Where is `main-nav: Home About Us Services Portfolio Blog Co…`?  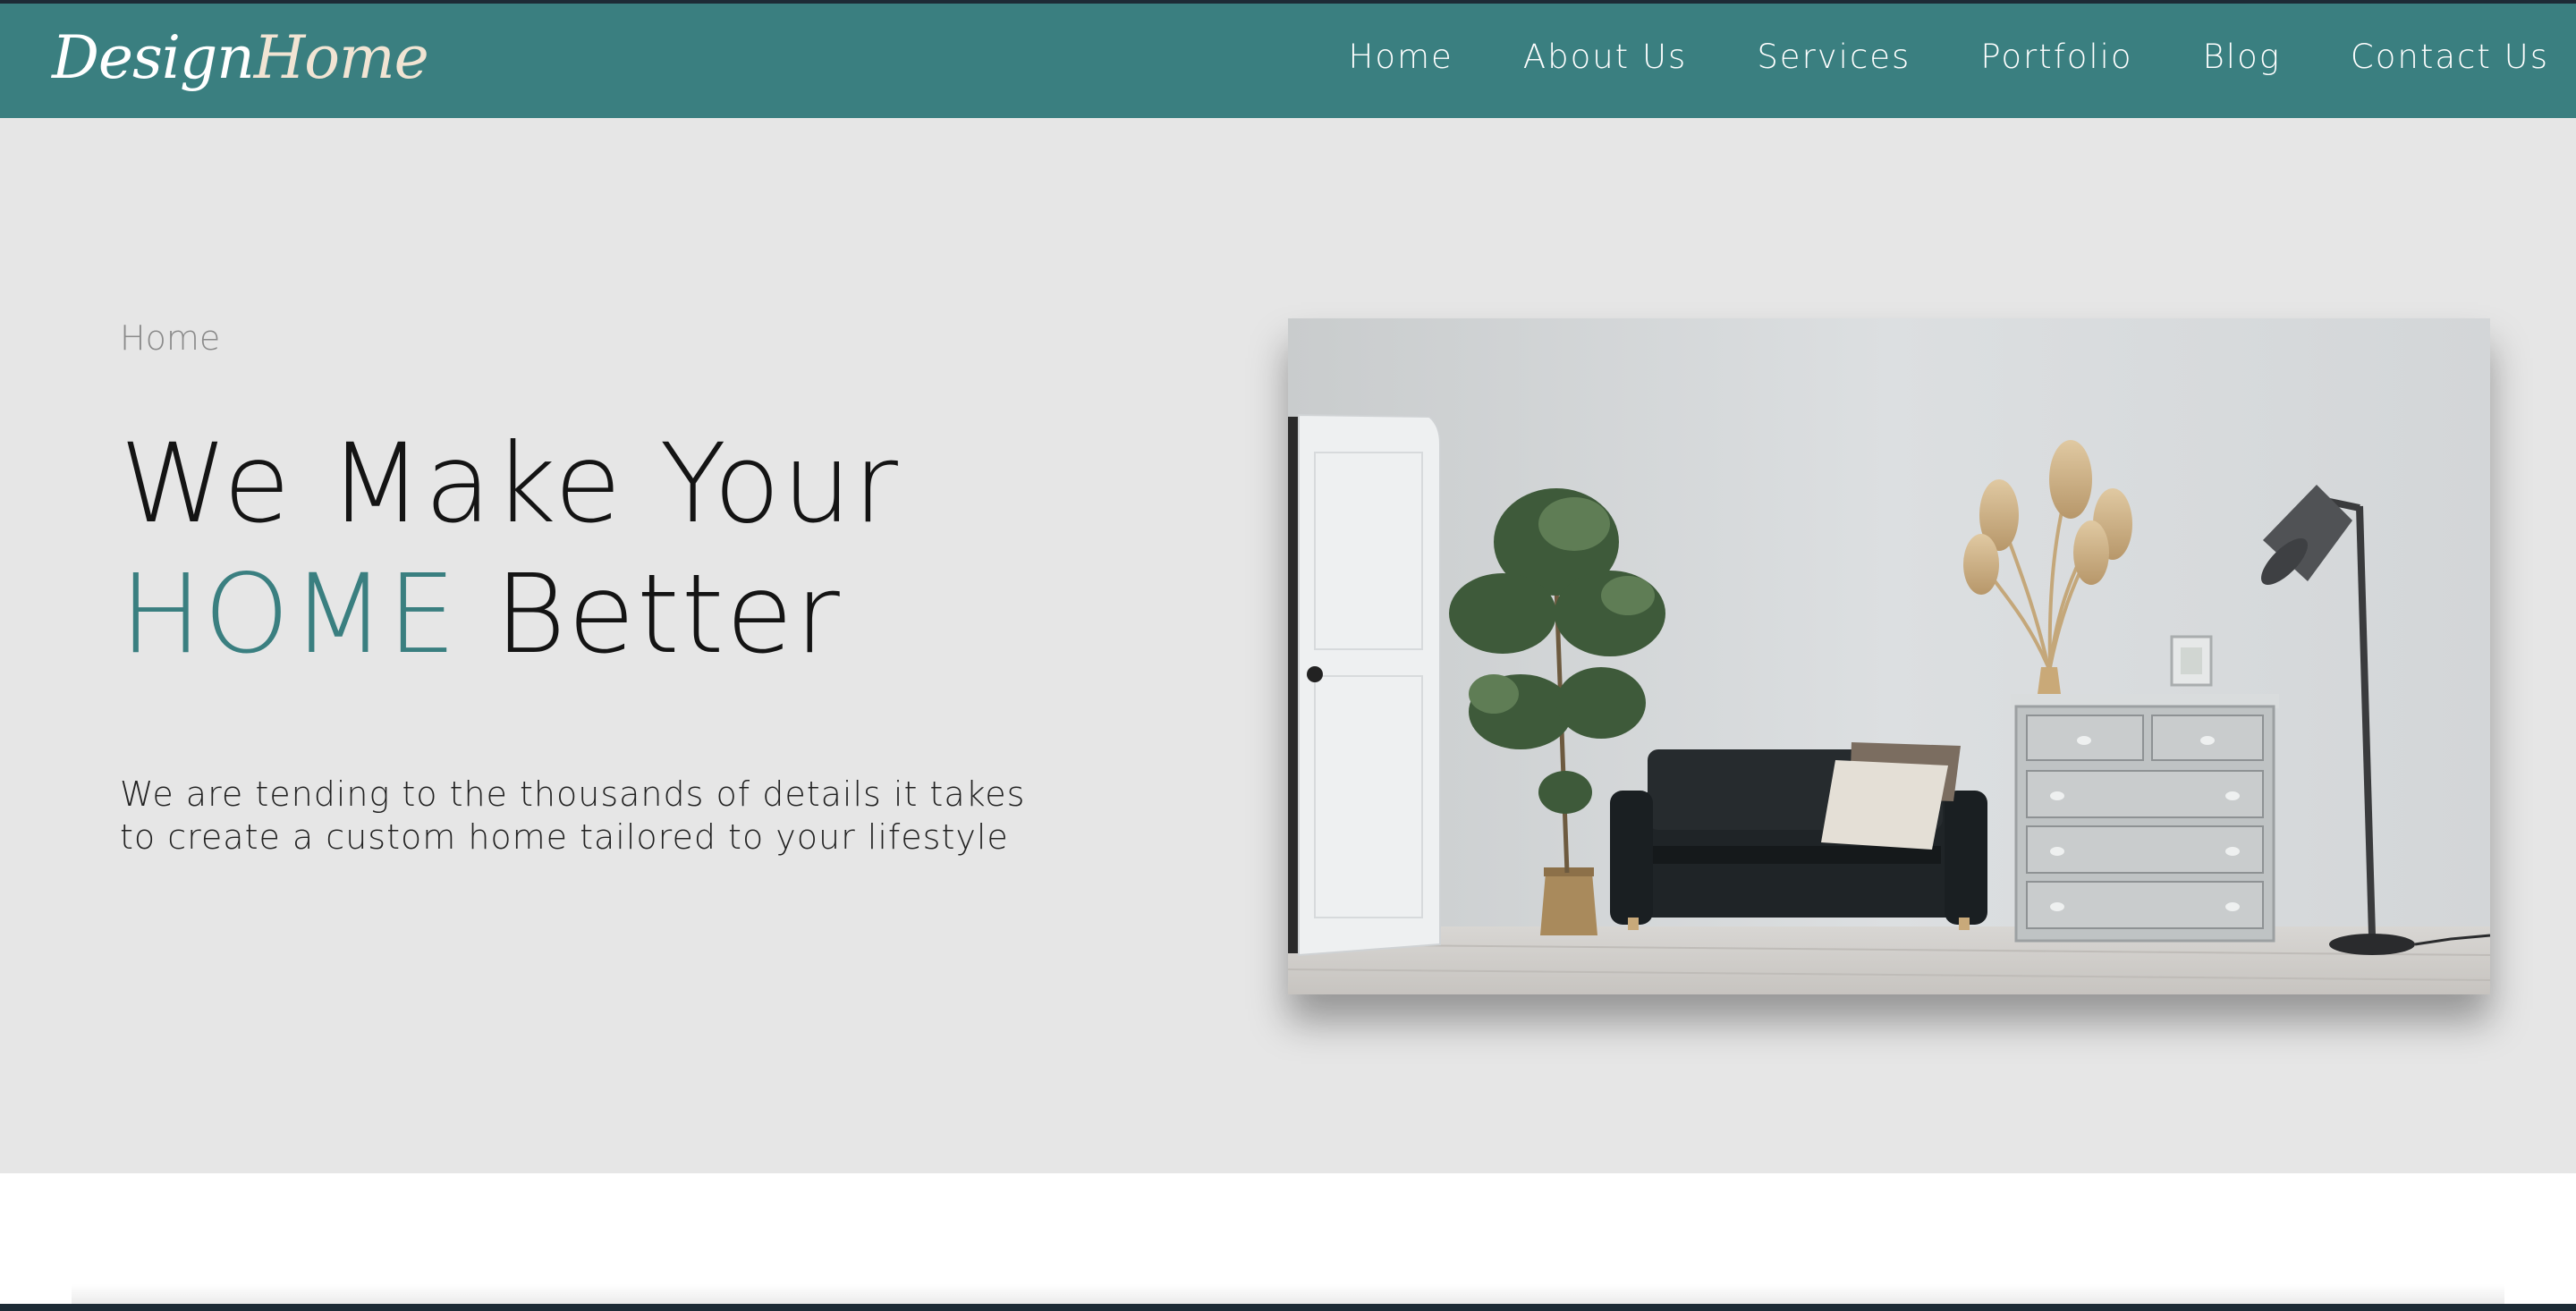 main-nav: Home About Us Services Portfolio Blog Co… is located at coordinates (1949, 56).